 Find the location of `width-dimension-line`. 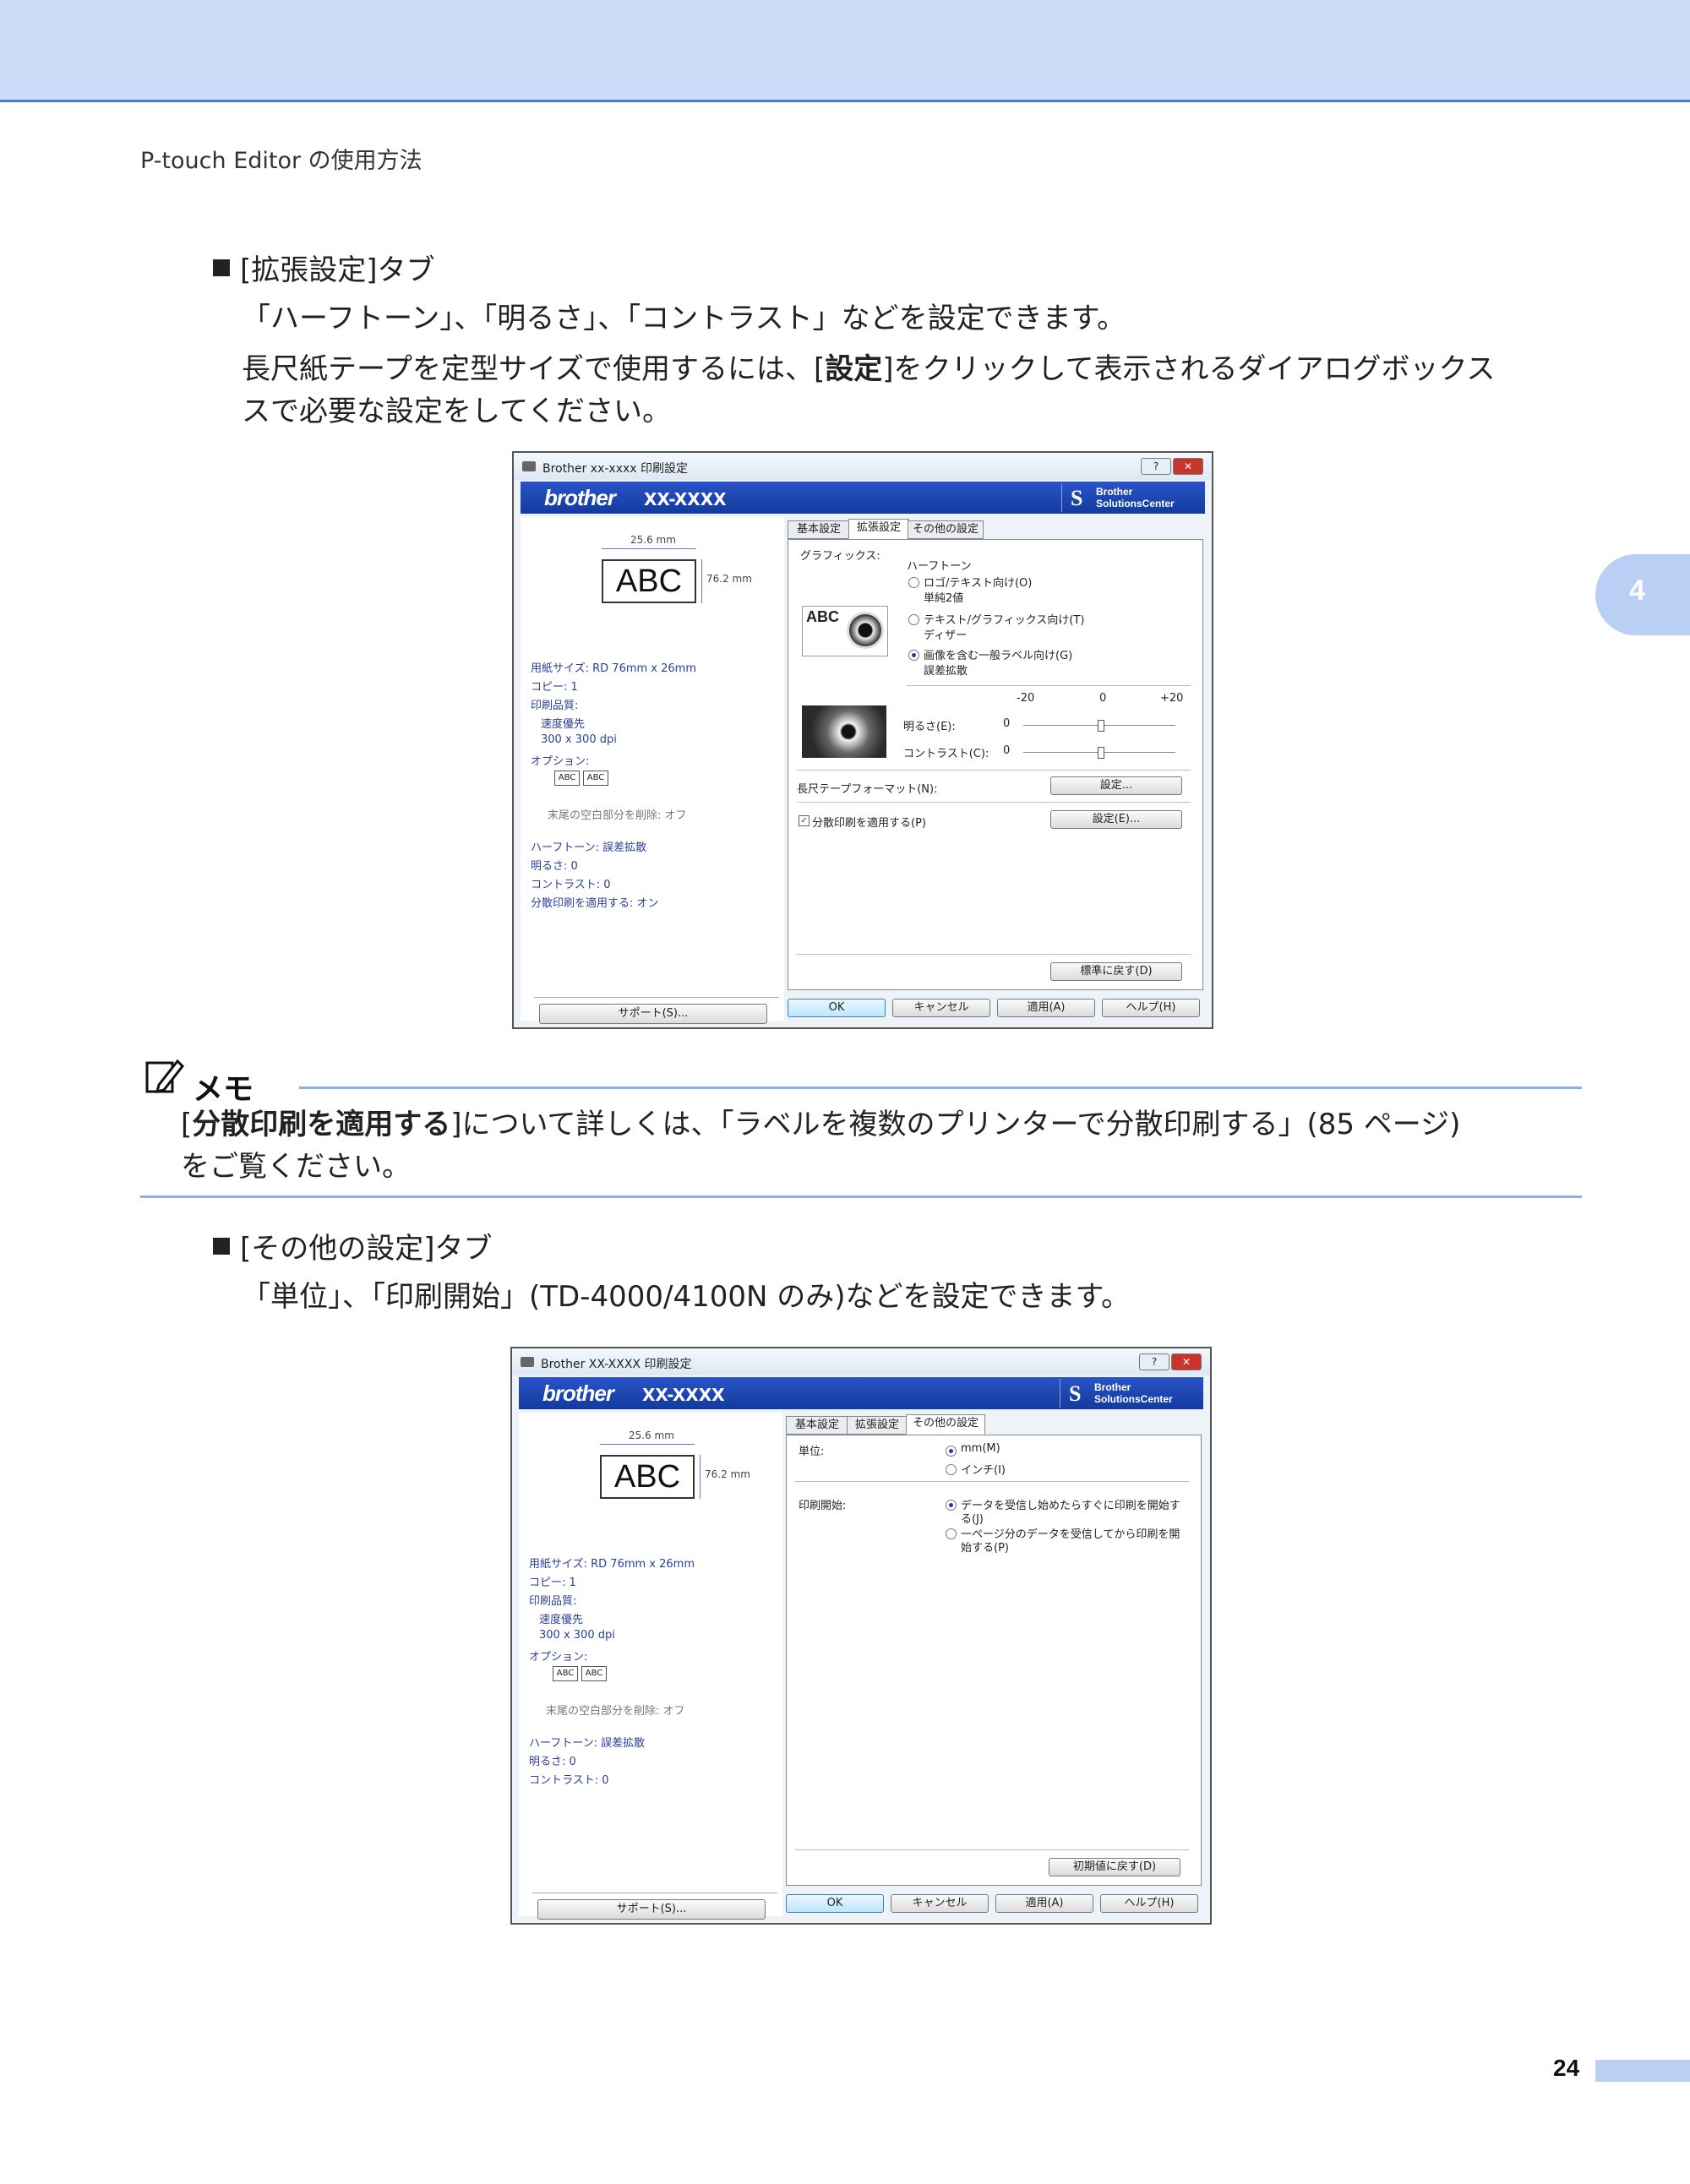

width-dimension-line is located at coordinates (649, 548).